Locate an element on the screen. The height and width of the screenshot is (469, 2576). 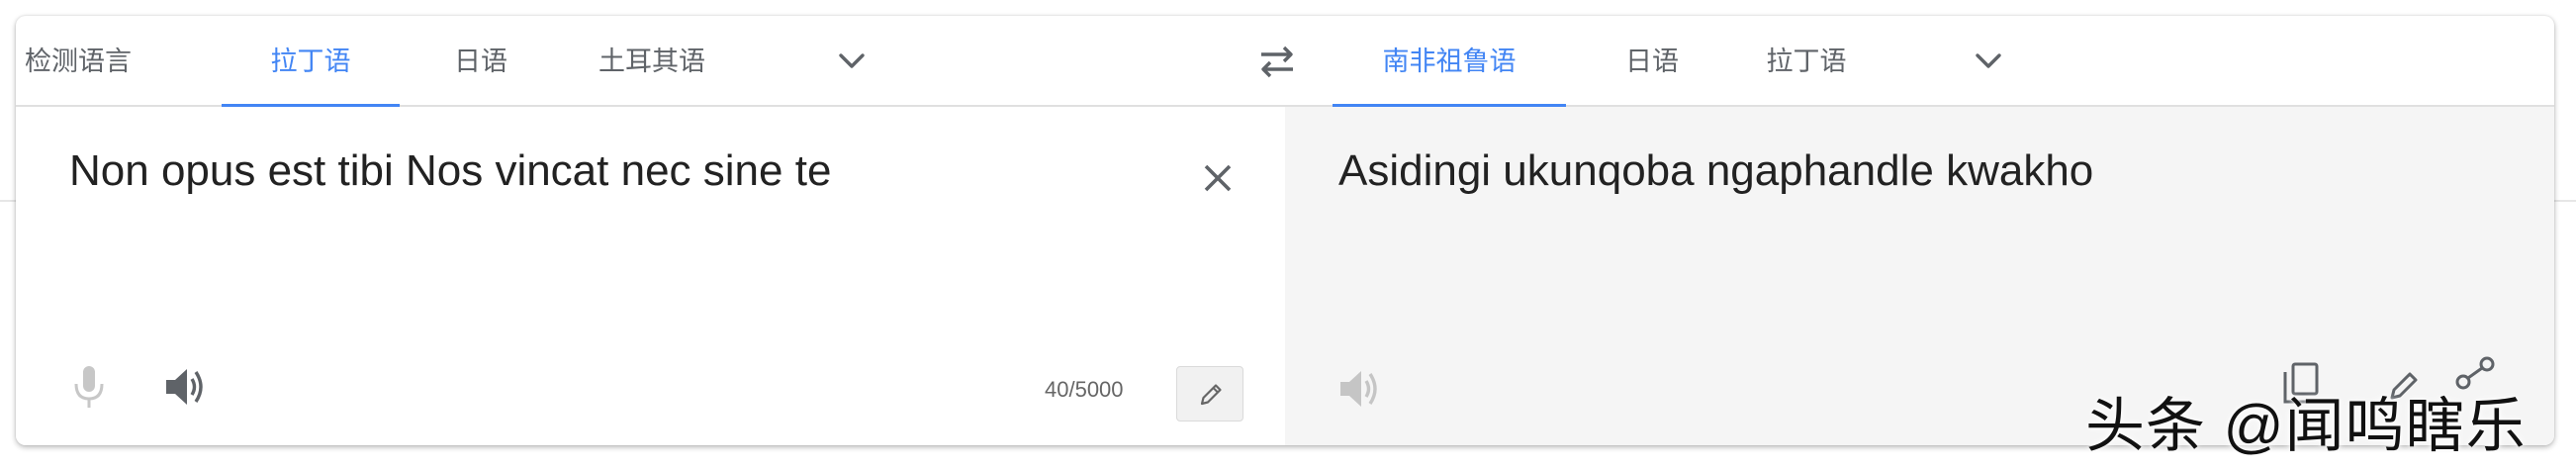
watermark-text: 头条 @闻鸣瞎乐 is located at coordinates (2306, 426).